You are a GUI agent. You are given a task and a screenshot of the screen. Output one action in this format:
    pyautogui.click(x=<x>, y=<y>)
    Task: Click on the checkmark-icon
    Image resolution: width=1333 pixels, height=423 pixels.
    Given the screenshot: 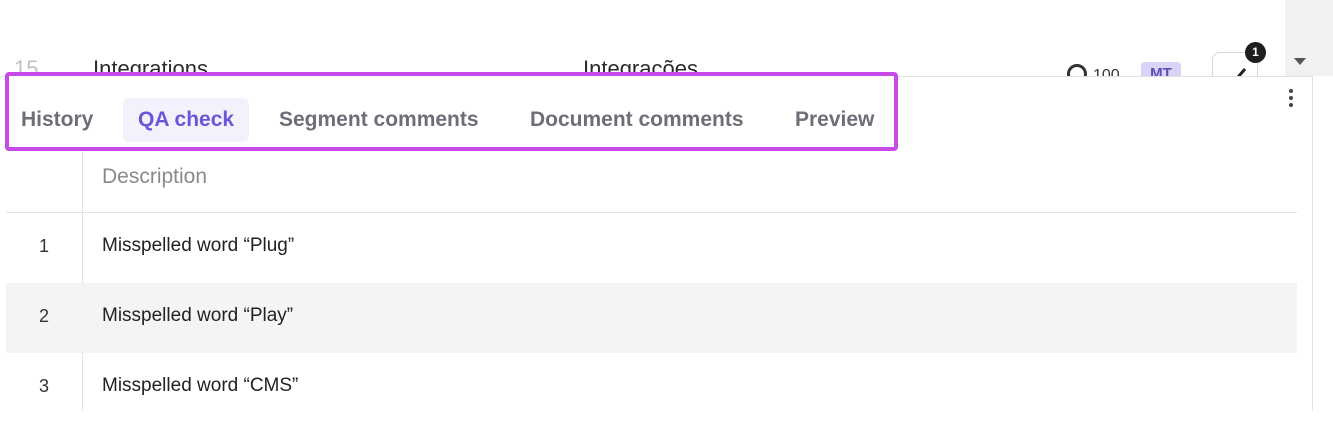 What is the action you would take?
    pyautogui.click(x=1236, y=72)
    